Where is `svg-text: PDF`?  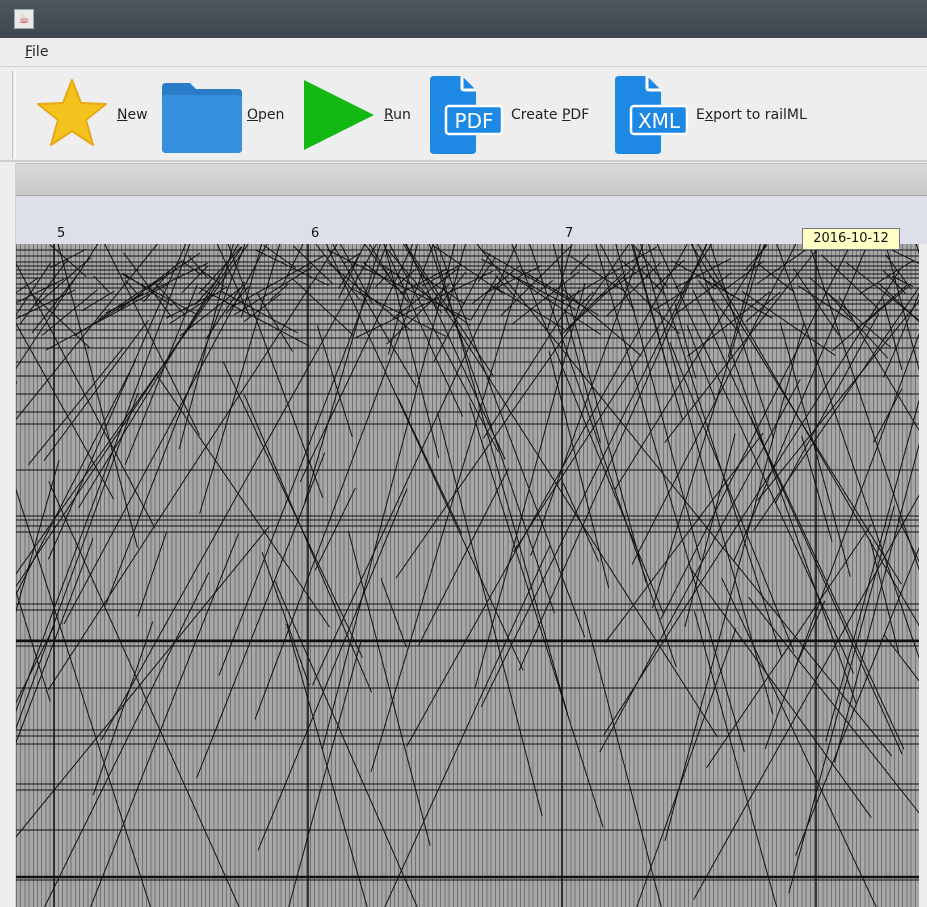
svg-text: PDF is located at coordinates (474, 121).